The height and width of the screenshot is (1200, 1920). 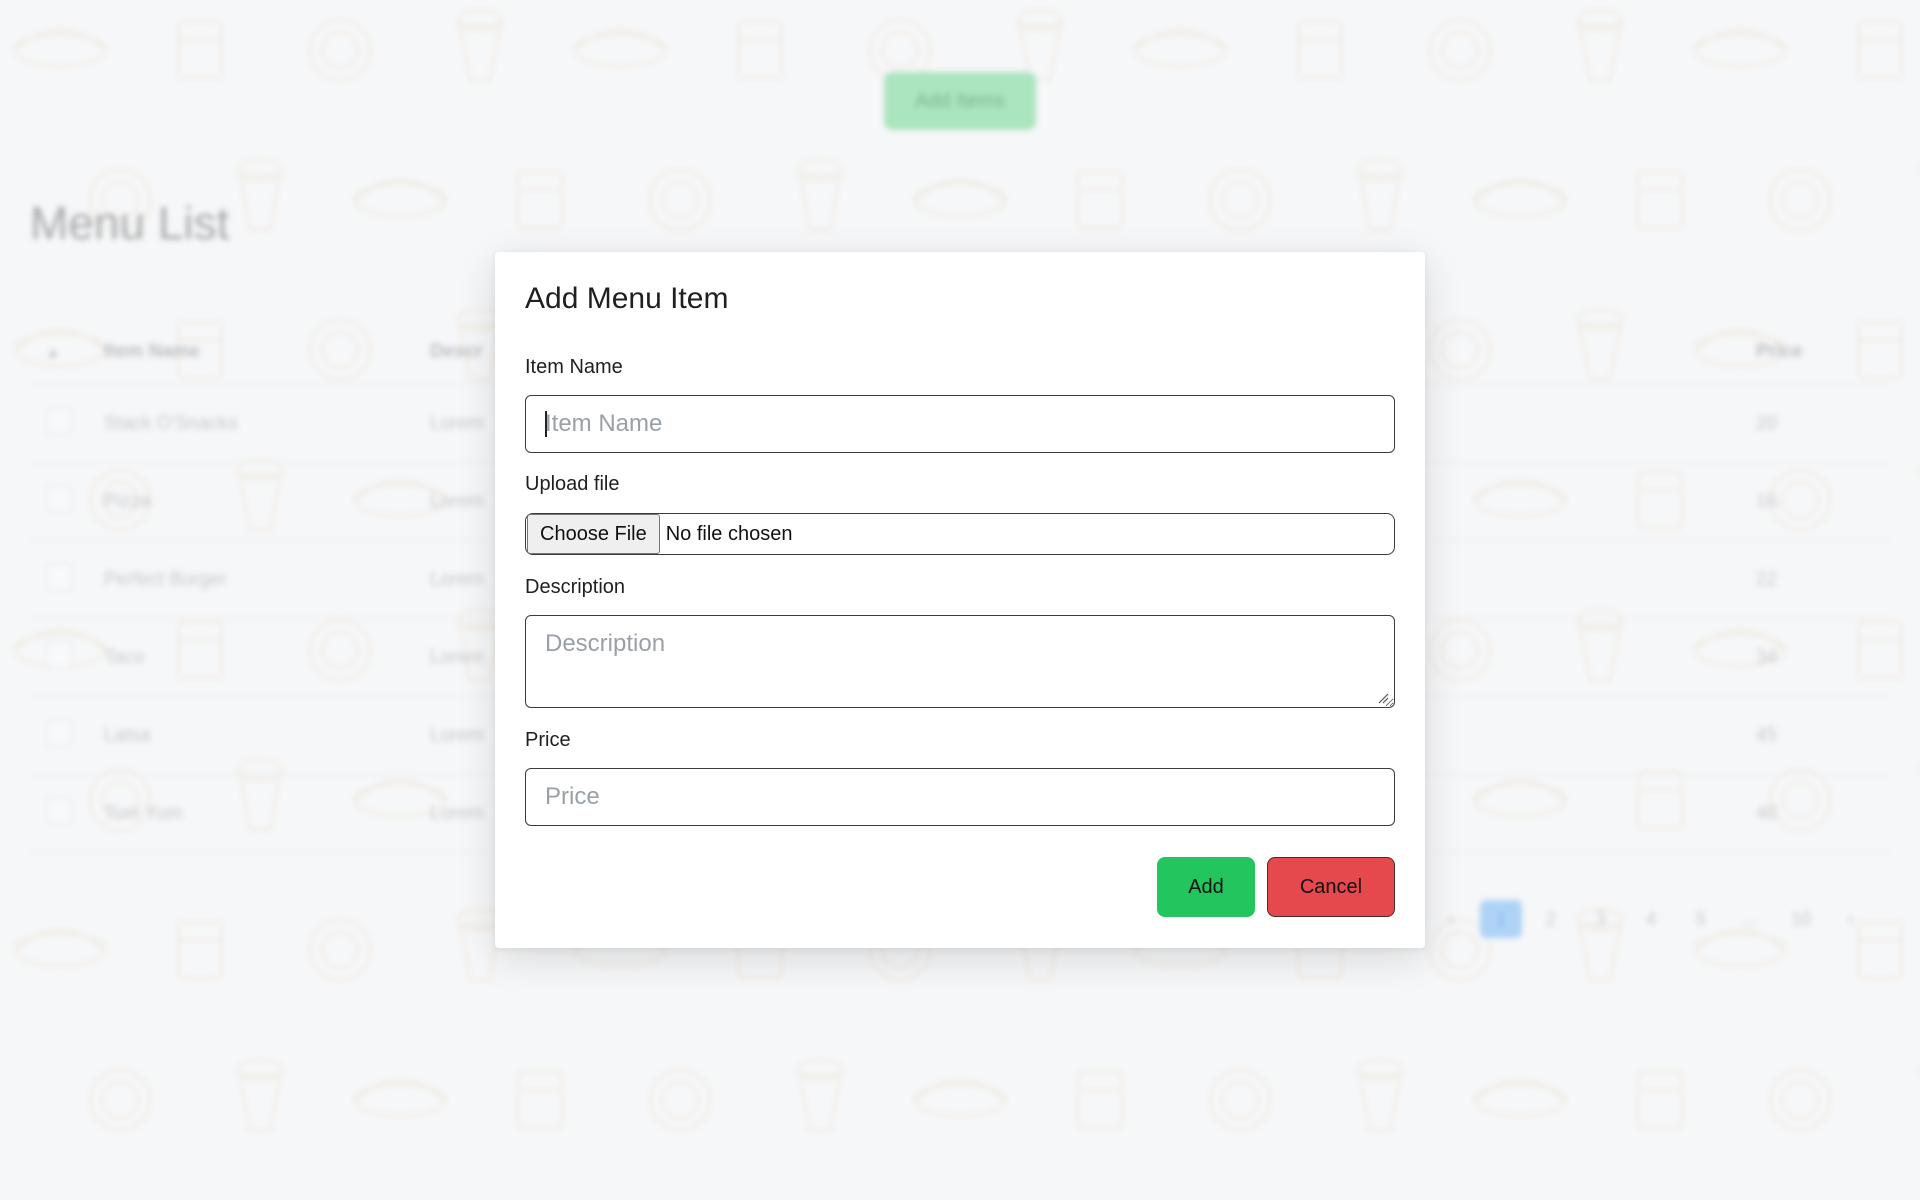 What do you see at coordinates (960, 797) in the screenshot?
I see `price-input` at bounding box center [960, 797].